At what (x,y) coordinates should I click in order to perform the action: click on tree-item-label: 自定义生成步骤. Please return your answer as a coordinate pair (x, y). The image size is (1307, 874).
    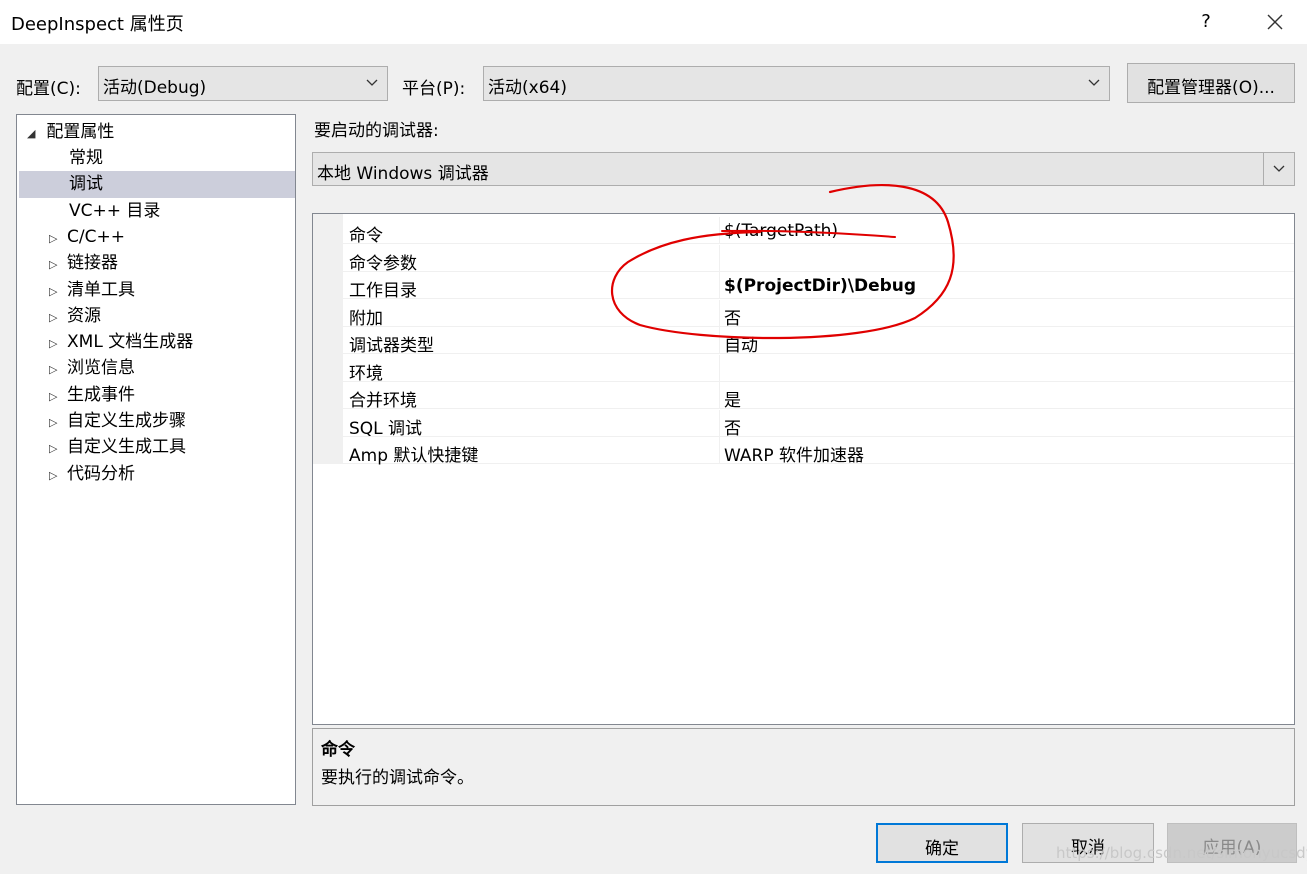
    Looking at the image, I should click on (126, 421).